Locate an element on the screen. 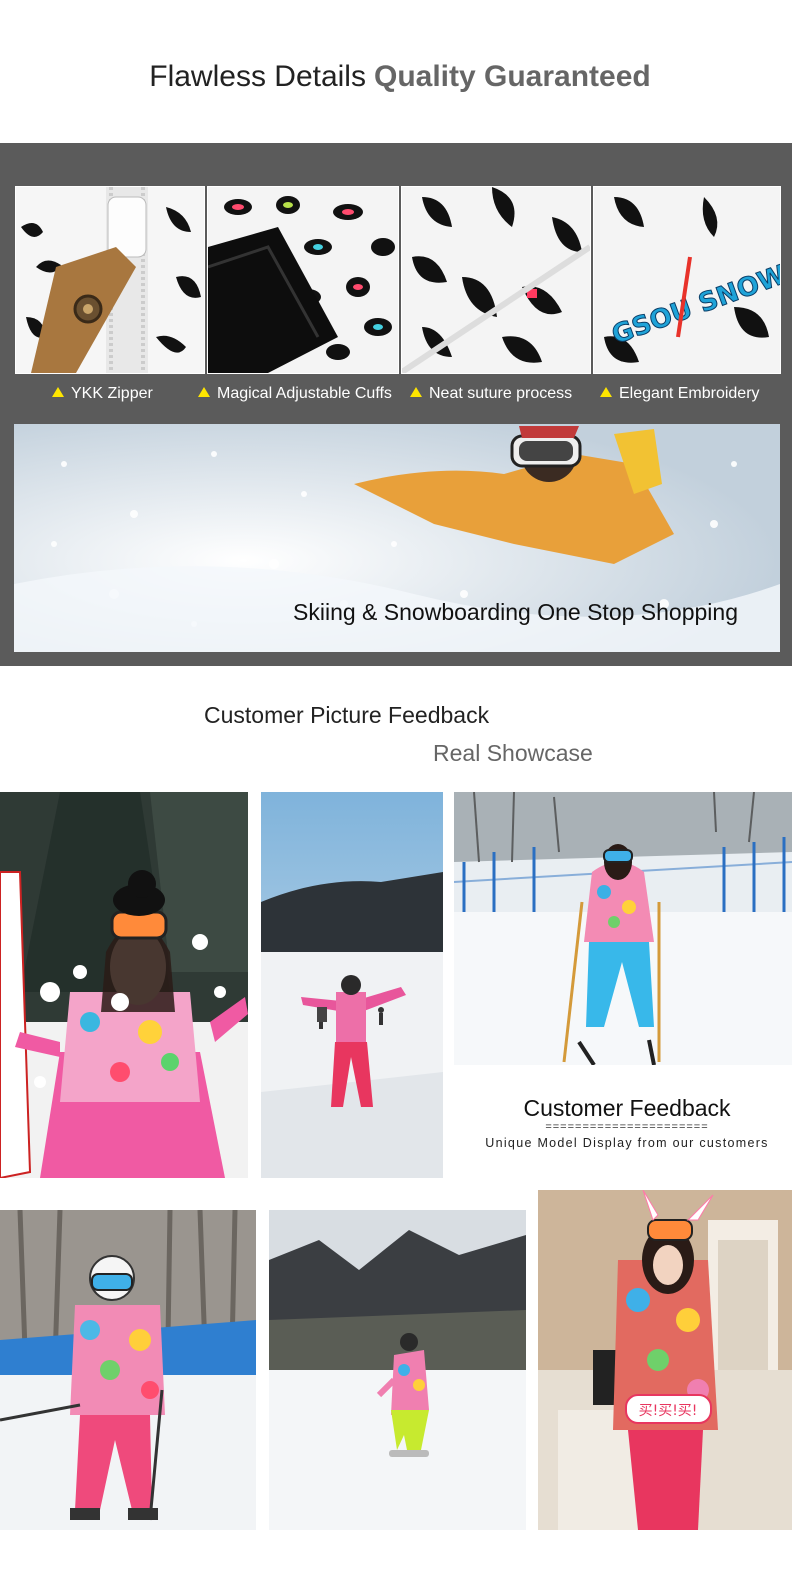  title-left: Flawless Details is located at coordinates (257, 76).